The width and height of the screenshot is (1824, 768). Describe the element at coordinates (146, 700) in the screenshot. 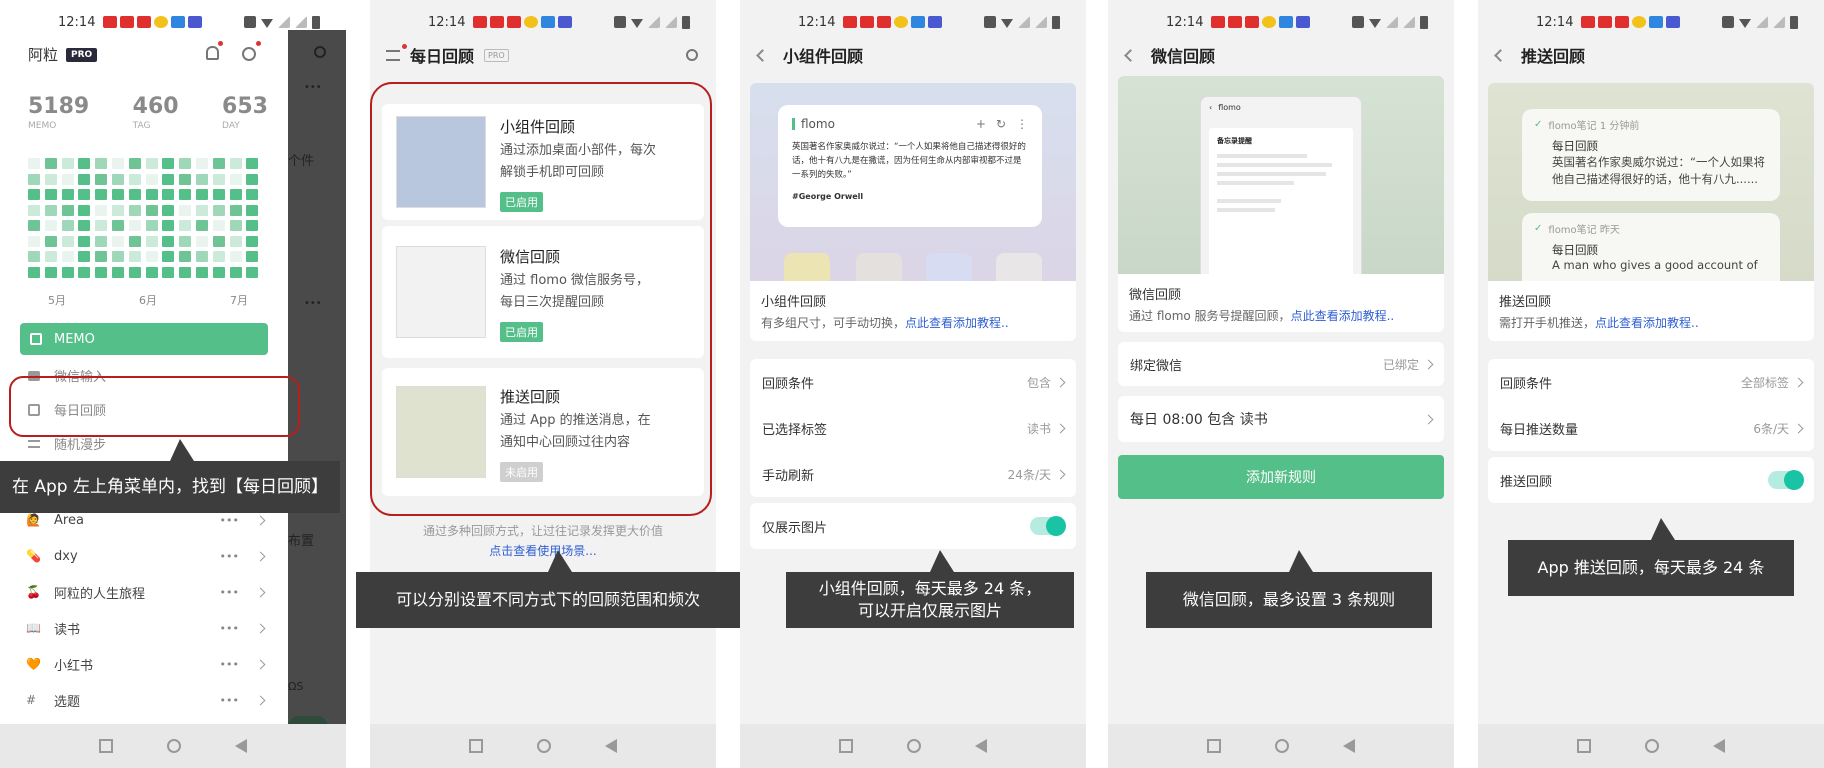

I see `tag-item: # 选题 •••` at that location.